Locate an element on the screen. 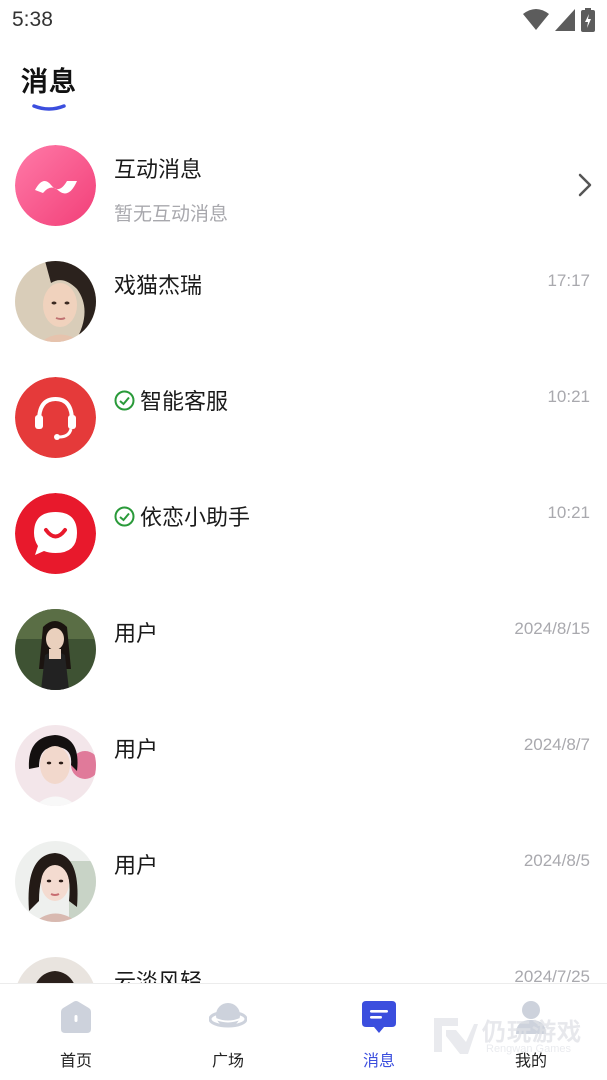  status-bar: 5:38 is located at coordinates (303, 20).